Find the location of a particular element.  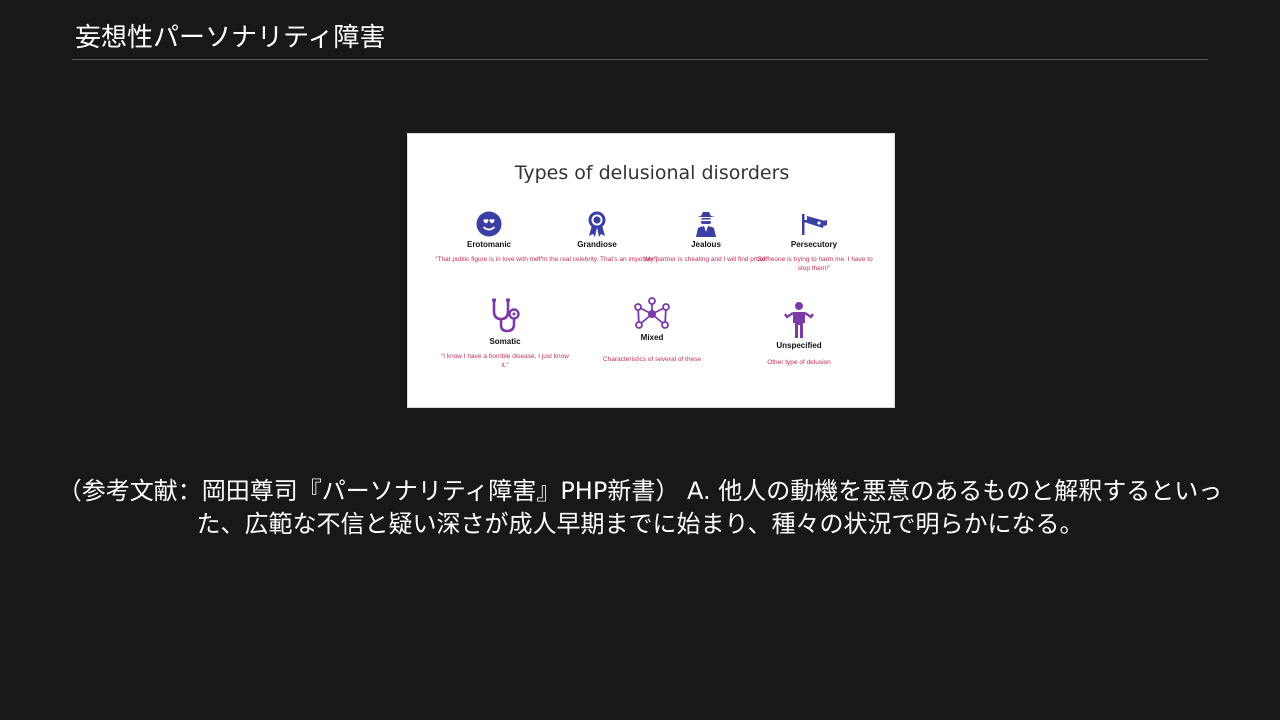

title-divider is located at coordinates (640, 59).